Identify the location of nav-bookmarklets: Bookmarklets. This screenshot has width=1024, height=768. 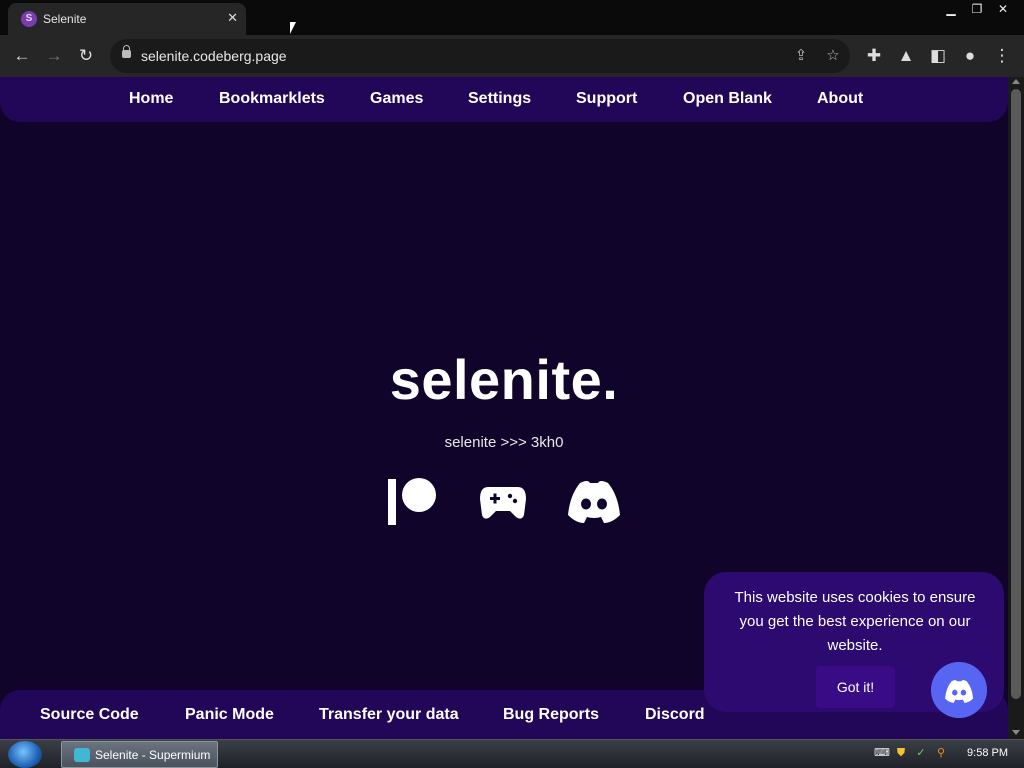
(272, 99).